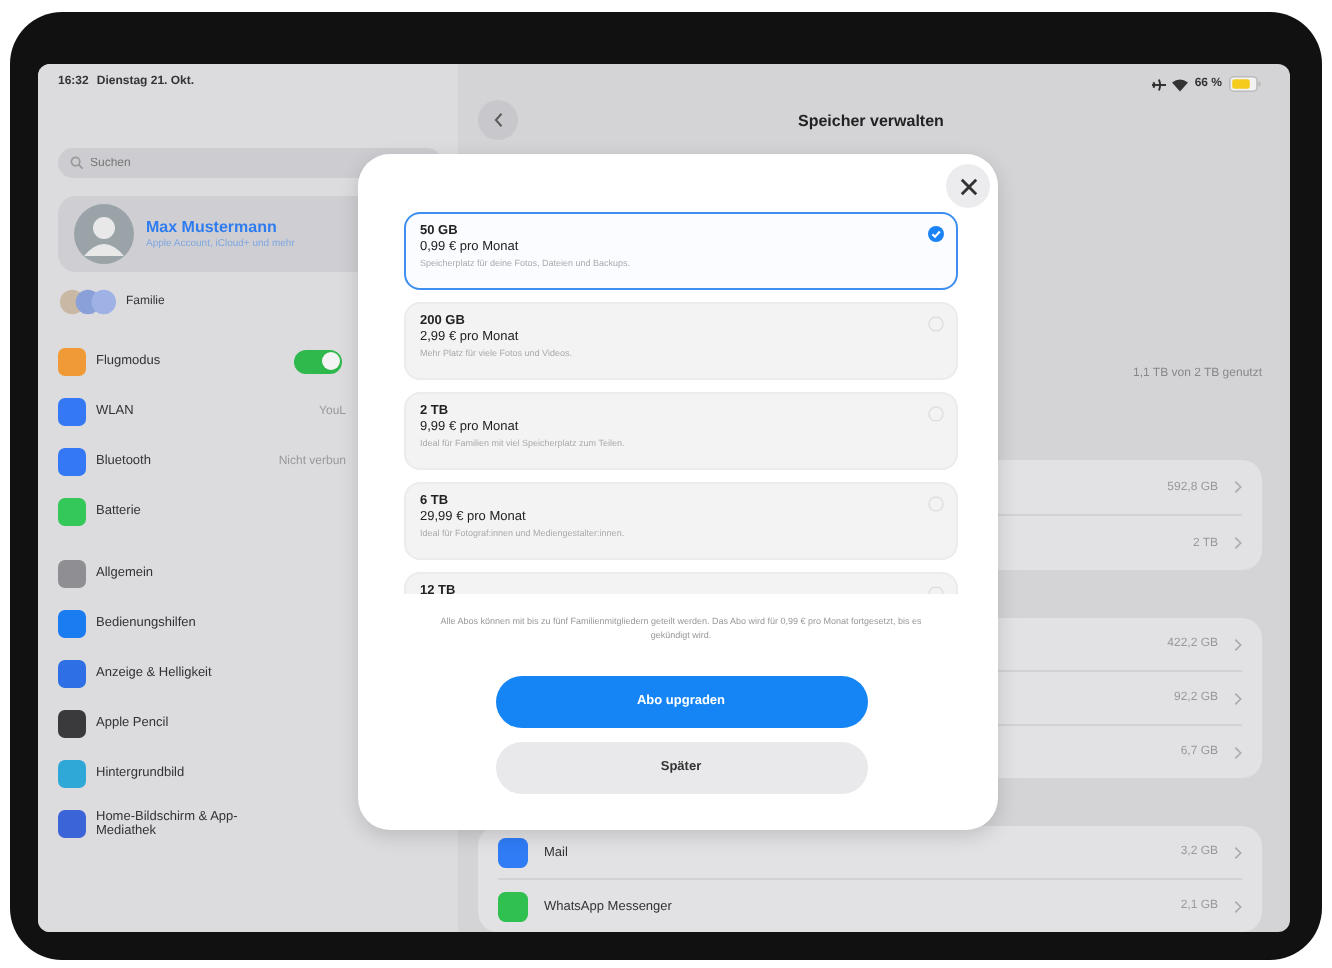 The image size is (1332, 968). I want to click on battery-icon, so click(1245, 84).